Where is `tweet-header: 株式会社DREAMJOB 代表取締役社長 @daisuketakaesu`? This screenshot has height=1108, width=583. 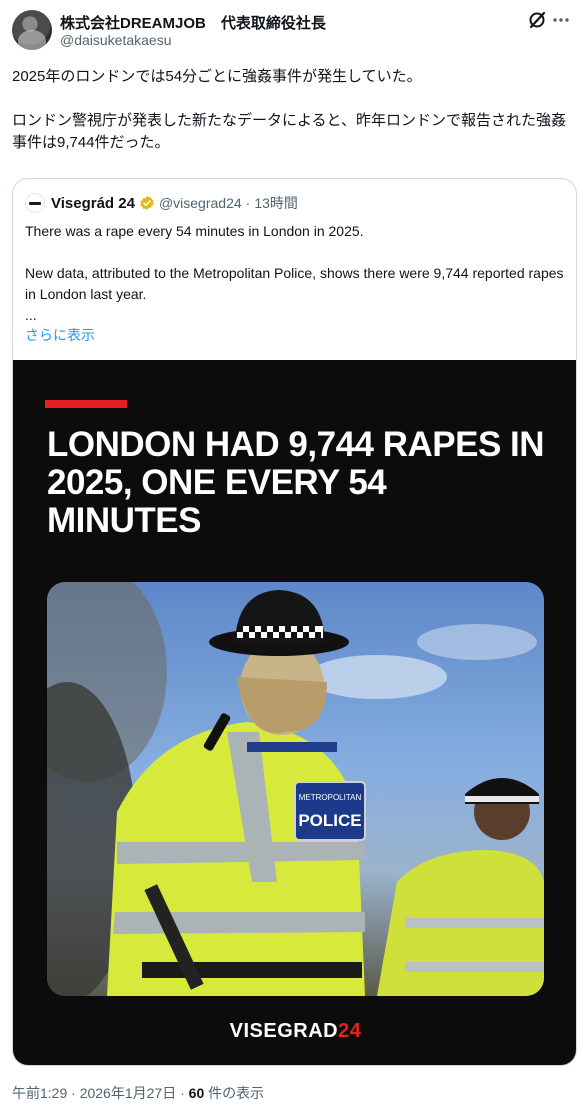 tweet-header: 株式会社DREAMJOB 代表取締役社長 @daisuketakaesu is located at coordinates (291, 31).